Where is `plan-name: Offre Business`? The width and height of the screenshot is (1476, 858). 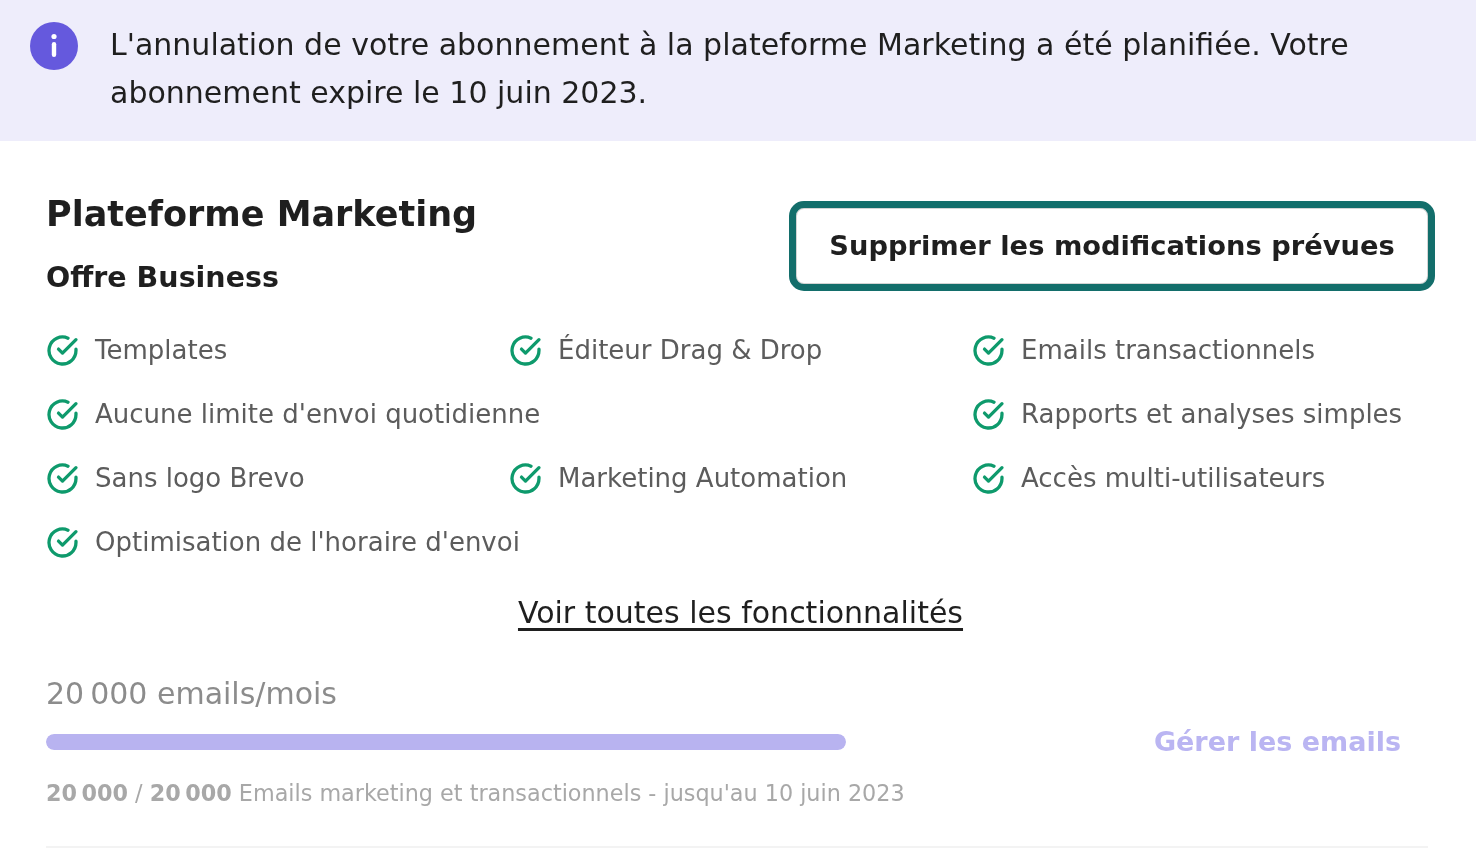
plan-name: Offre Business is located at coordinates (163, 278).